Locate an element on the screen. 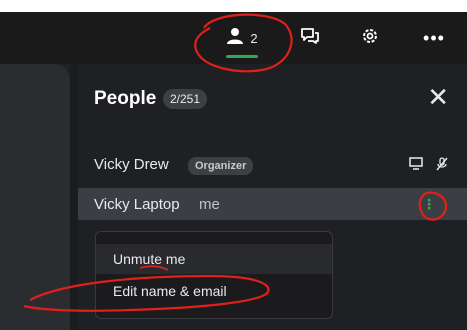  chat-icon is located at coordinates (310, 38).